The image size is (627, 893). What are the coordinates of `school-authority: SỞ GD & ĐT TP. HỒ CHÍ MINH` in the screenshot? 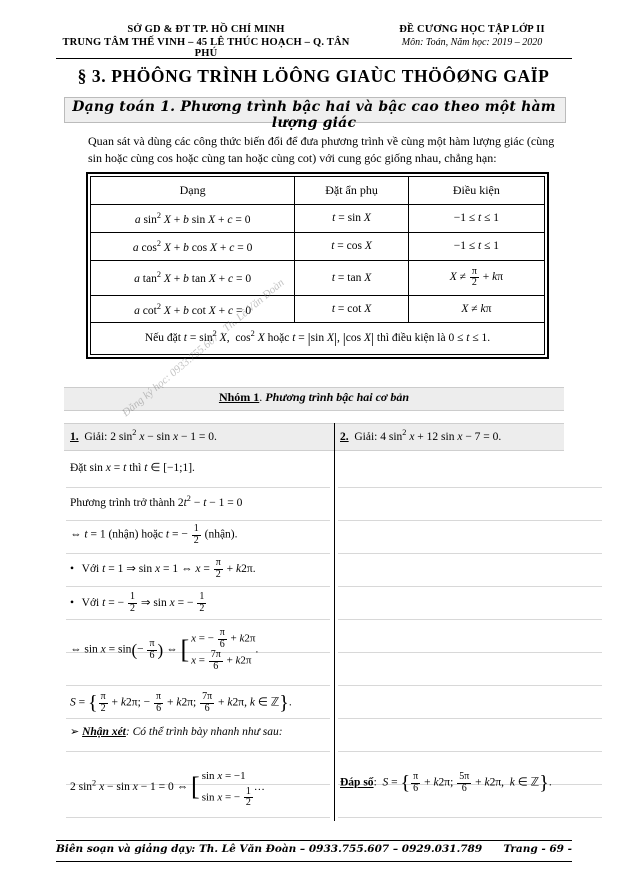 It's located at (206, 29).